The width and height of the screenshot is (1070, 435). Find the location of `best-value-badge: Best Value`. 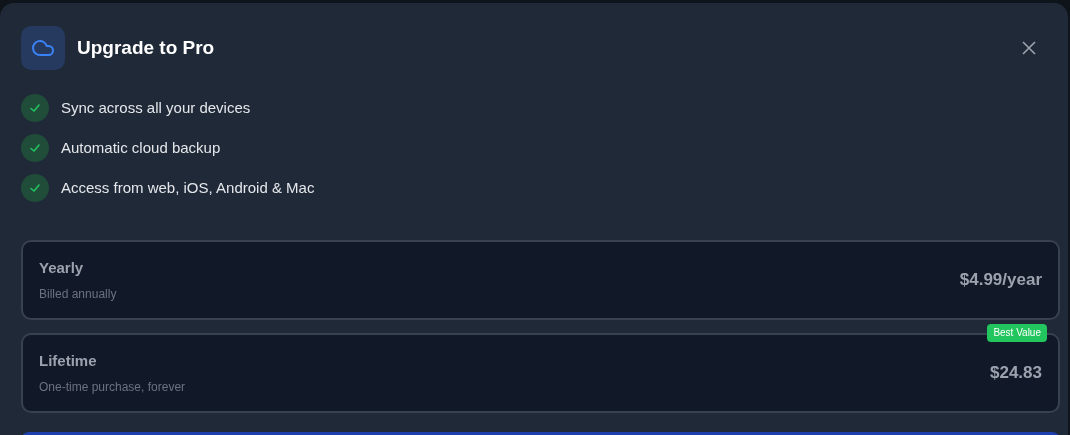

best-value-badge: Best Value is located at coordinates (1017, 333).